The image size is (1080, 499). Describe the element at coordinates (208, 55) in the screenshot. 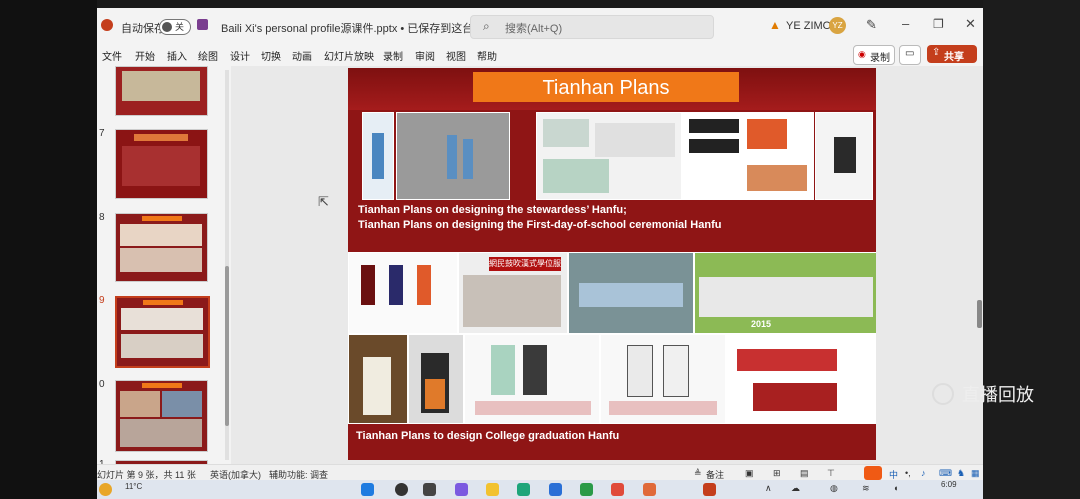

I see `tab-draw: 绘图` at that location.